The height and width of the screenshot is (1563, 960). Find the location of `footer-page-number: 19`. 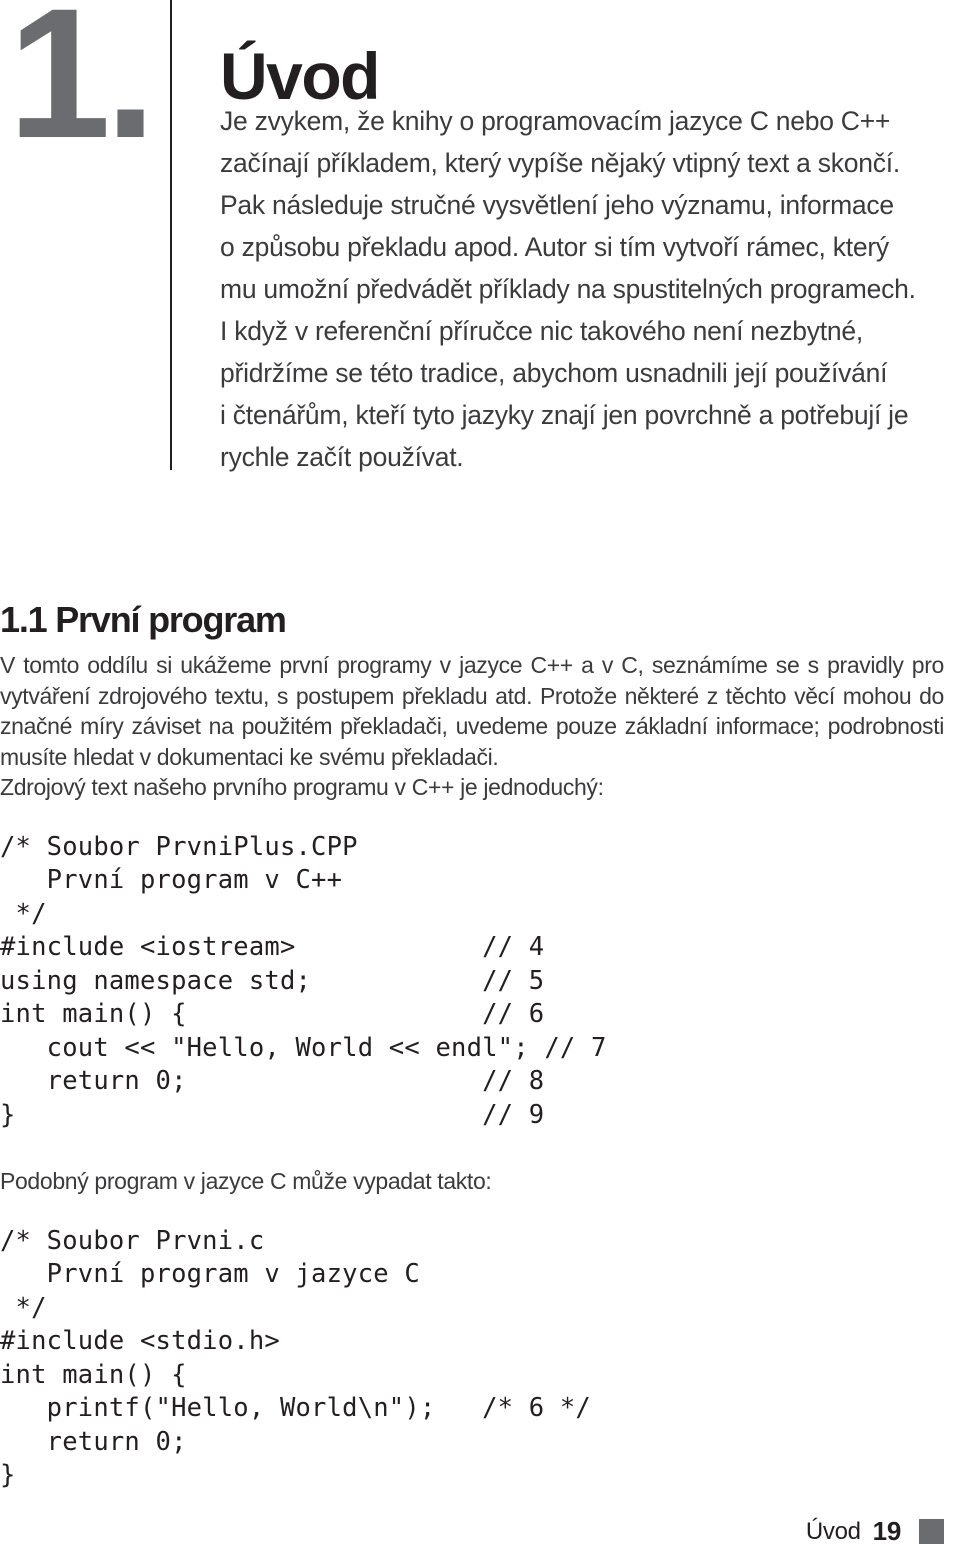

footer-page-number: 19 is located at coordinates (887, 1531).